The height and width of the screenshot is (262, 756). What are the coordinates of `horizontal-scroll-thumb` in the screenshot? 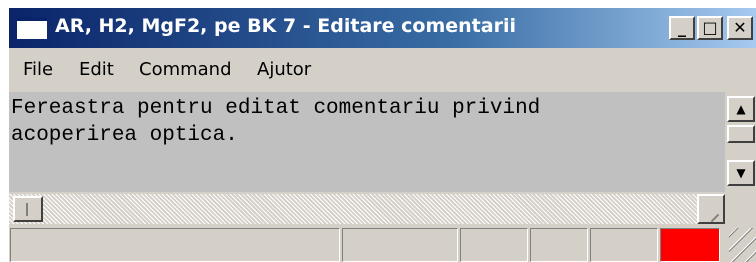 It's located at (28, 209).